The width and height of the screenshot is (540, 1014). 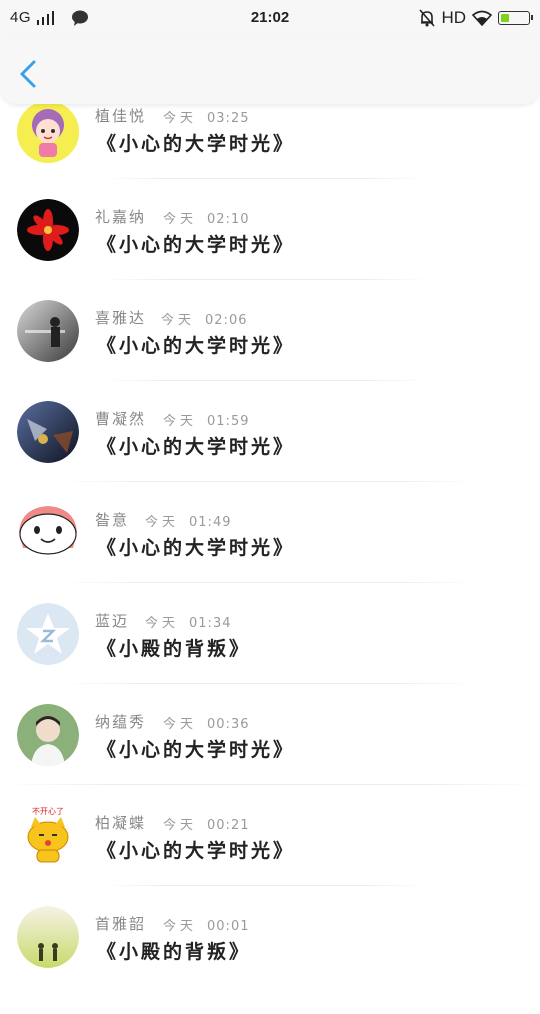 What do you see at coordinates (121, 419) in the screenshot?
I see `sender-name: 曹凝然` at bounding box center [121, 419].